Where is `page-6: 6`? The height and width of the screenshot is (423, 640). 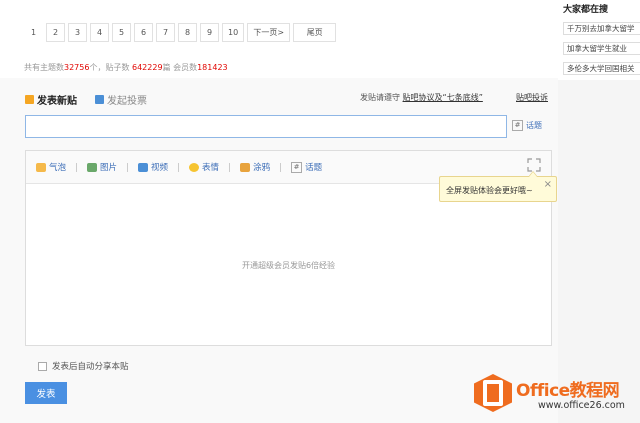 page-6: 6 is located at coordinates (143, 32).